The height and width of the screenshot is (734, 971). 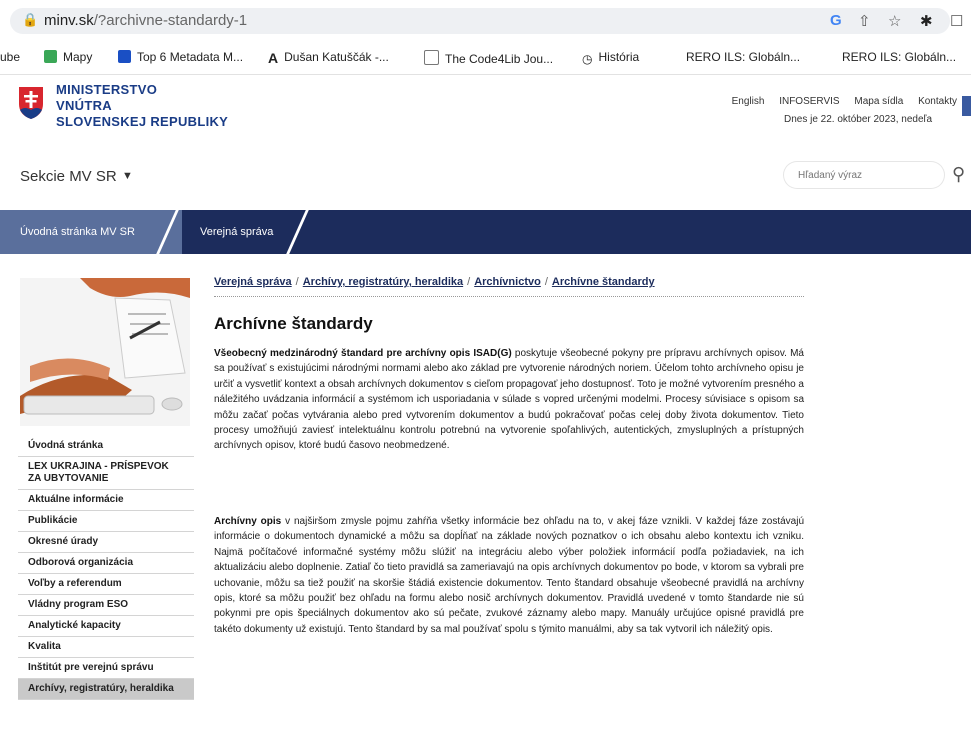 What do you see at coordinates (956, 21) in the screenshot?
I see `window-icon: ☐` at bounding box center [956, 21].